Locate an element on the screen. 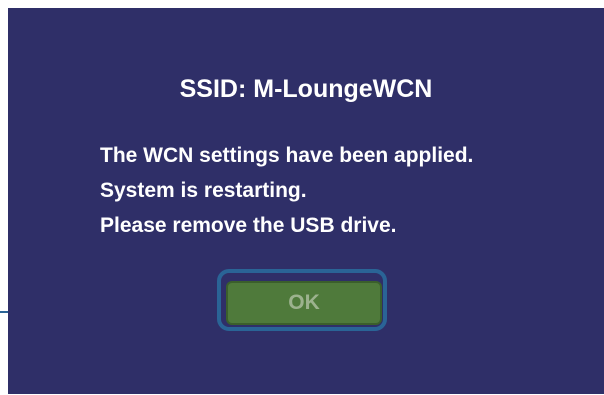 The image size is (604, 395). message-line-restarting: System is restarting. is located at coordinates (203, 190).